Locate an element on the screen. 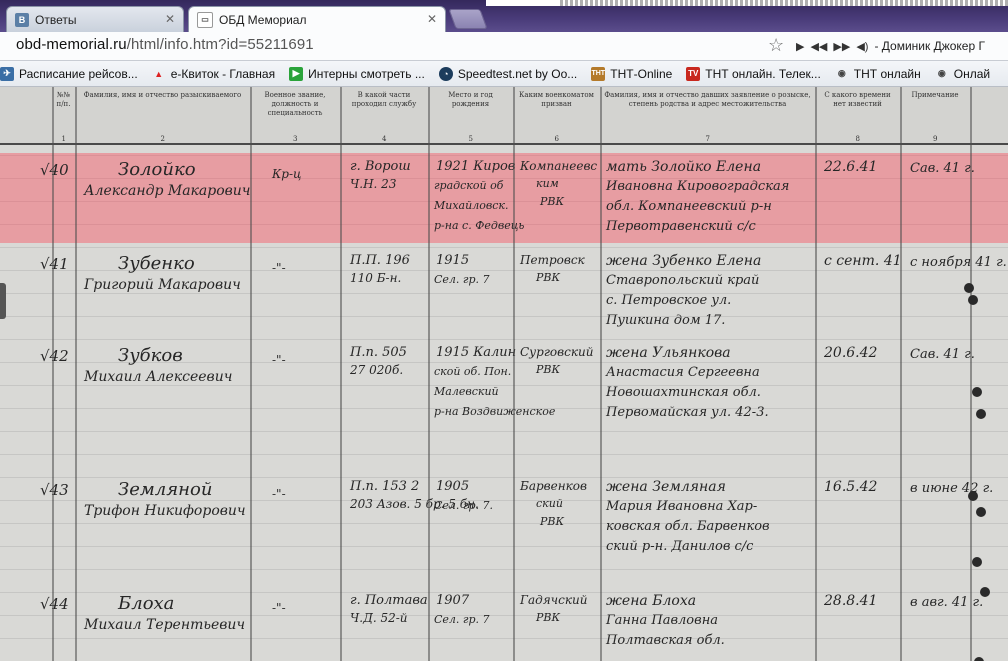 The image size is (1008, 661). birth: 1921 Киров is located at coordinates (476, 166).